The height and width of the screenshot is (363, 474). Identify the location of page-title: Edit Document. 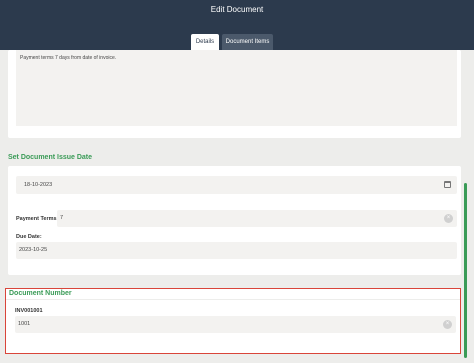
(237, 9).